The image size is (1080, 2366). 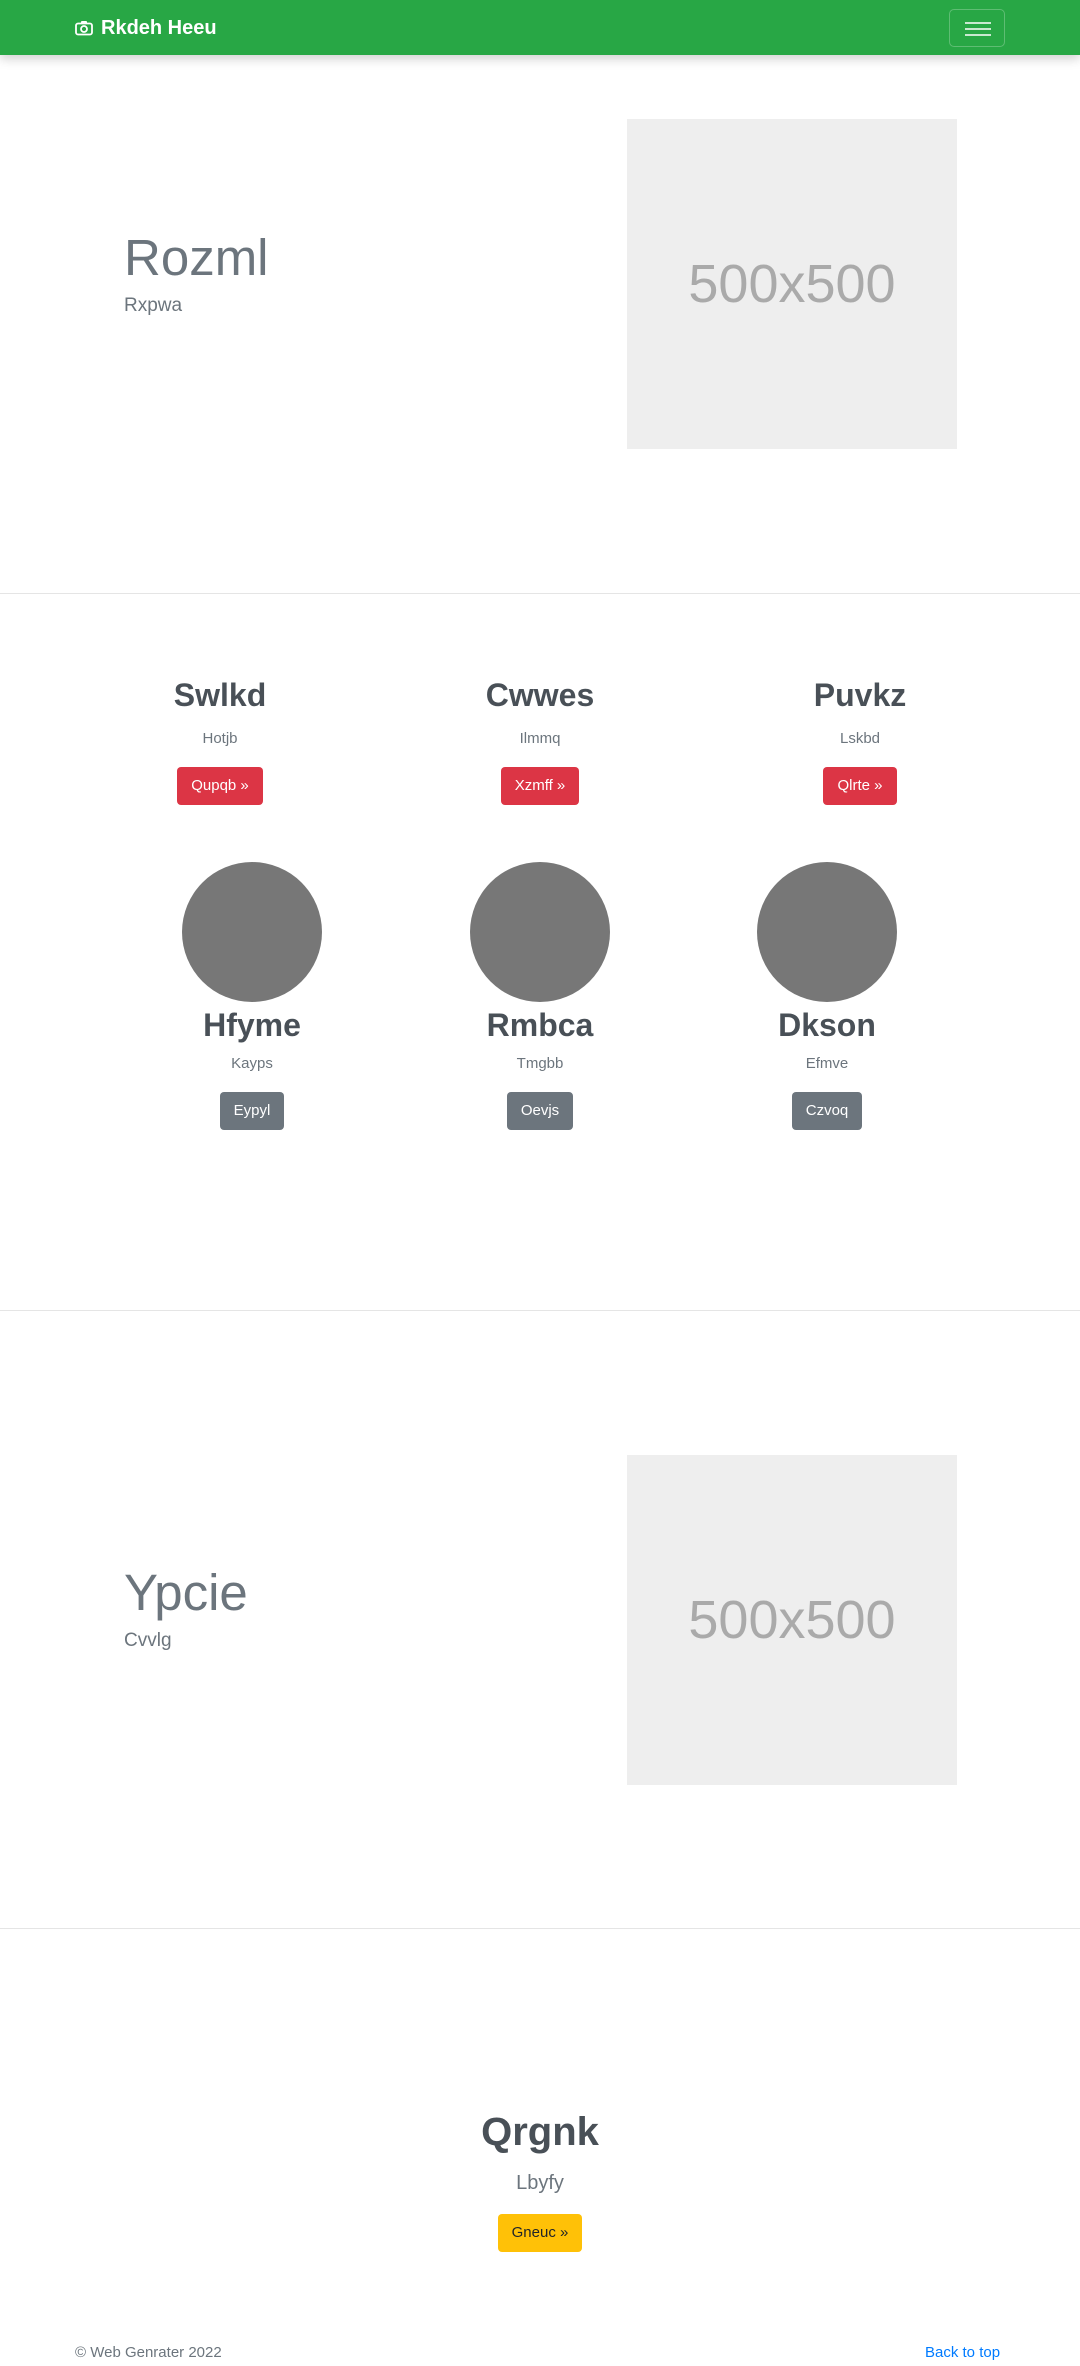 I want to click on feature-button: Qupqb », so click(x=220, y=786).